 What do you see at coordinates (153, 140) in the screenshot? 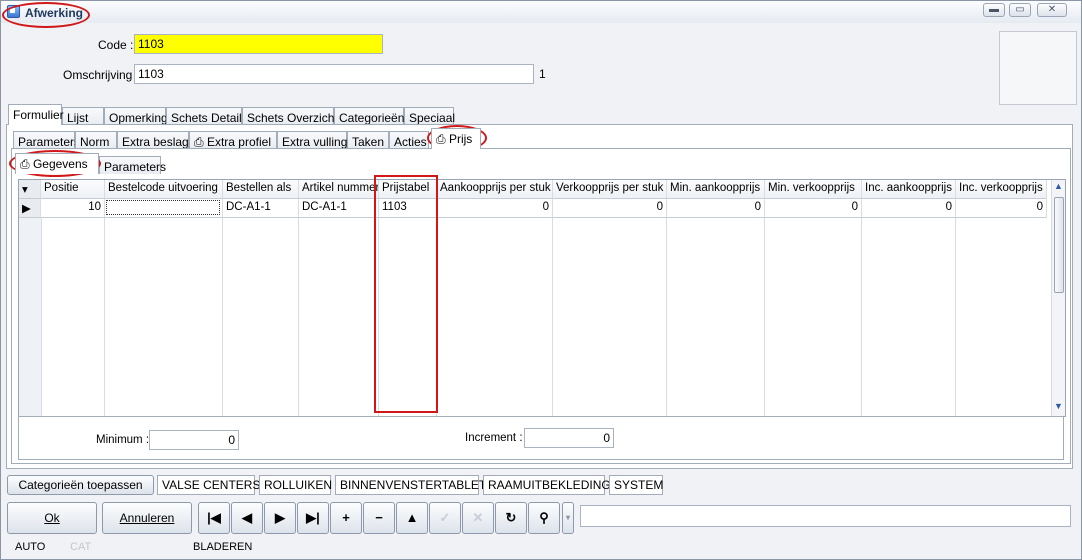
I see `tab-extra-beslag: Extra beslag` at bounding box center [153, 140].